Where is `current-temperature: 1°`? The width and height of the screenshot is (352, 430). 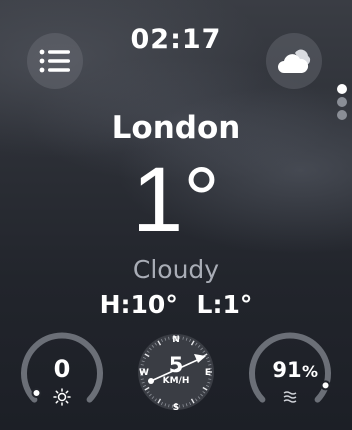 current-temperature: 1° is located at coordinates (176, 200).